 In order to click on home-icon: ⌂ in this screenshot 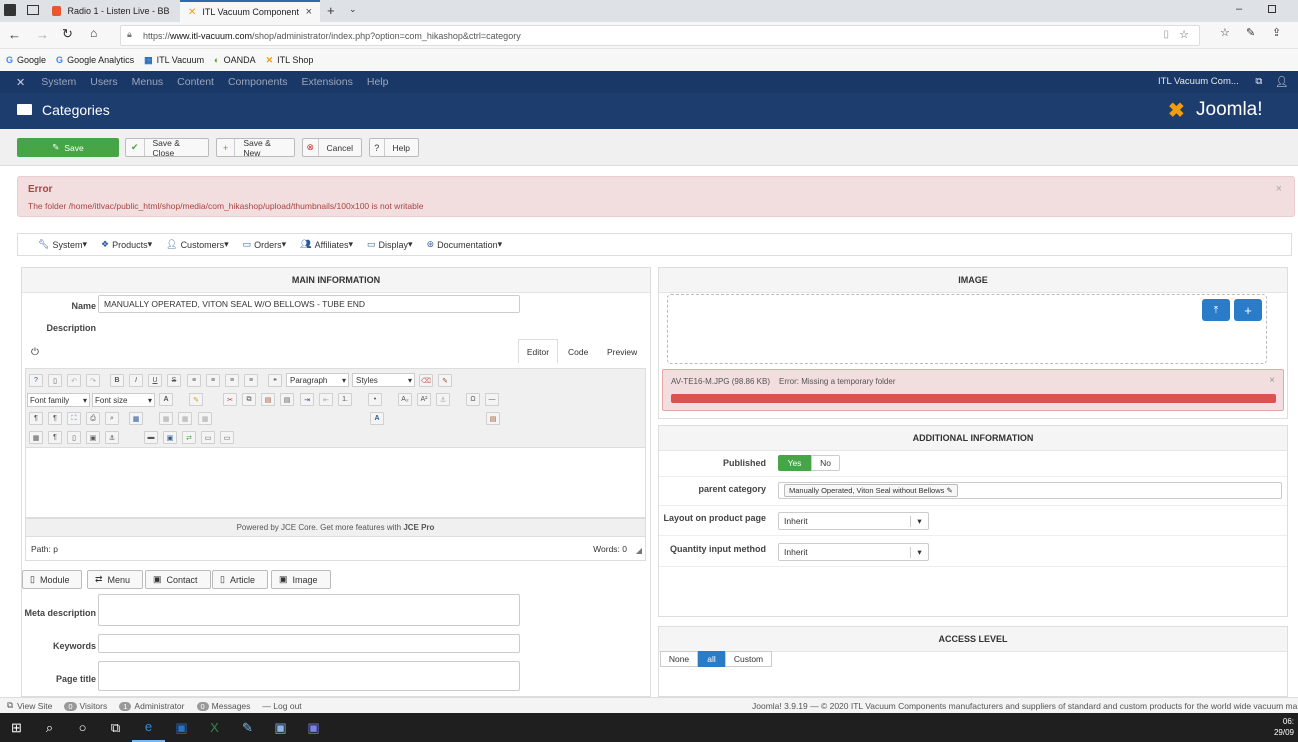, I will do `click(93, 33)`.